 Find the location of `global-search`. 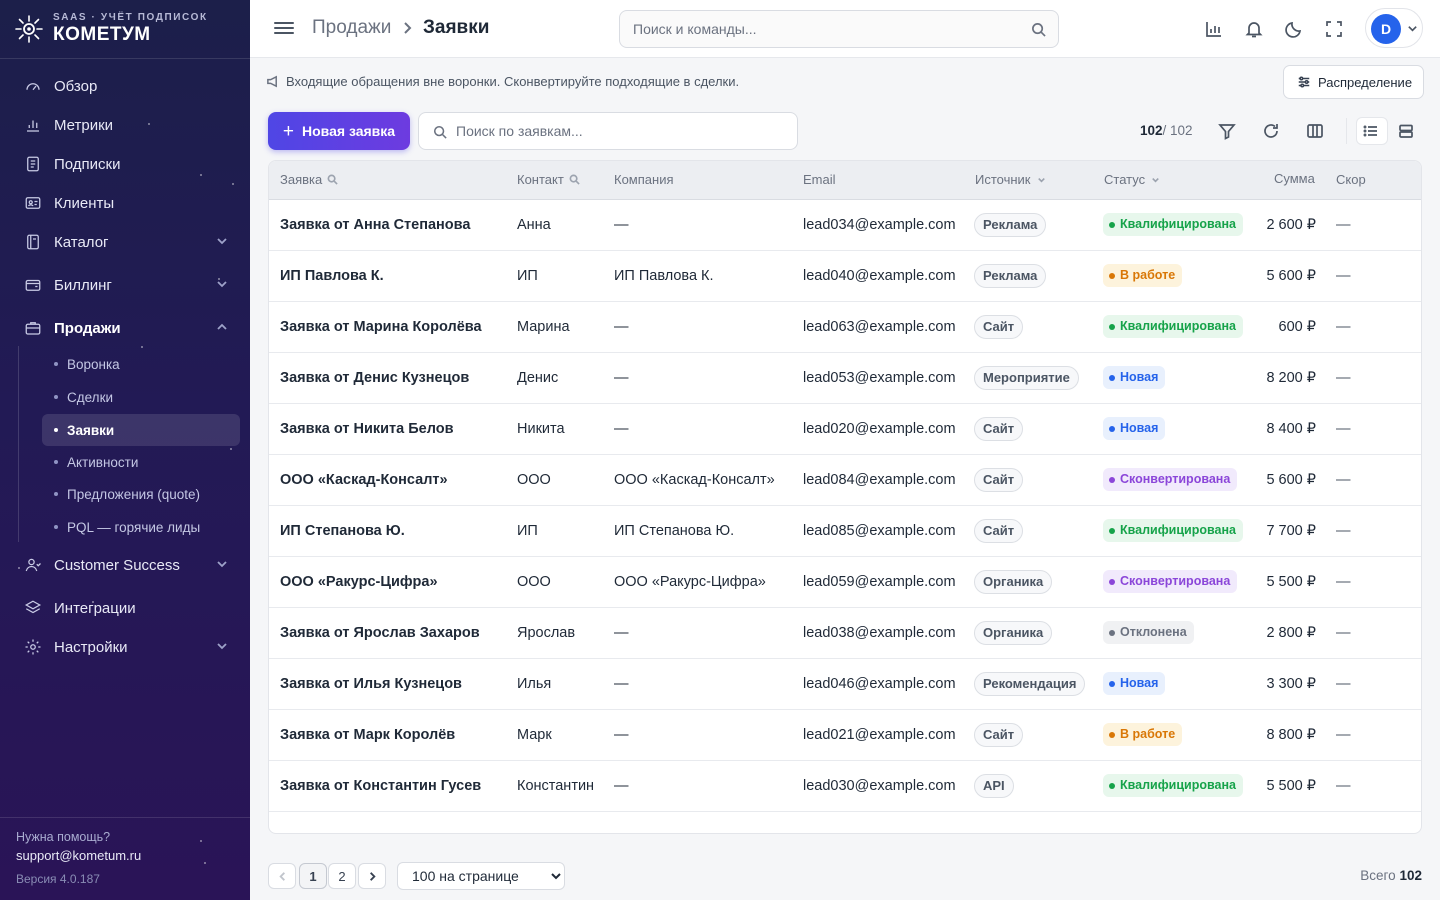

global-search is located at coordinates (839, 29).